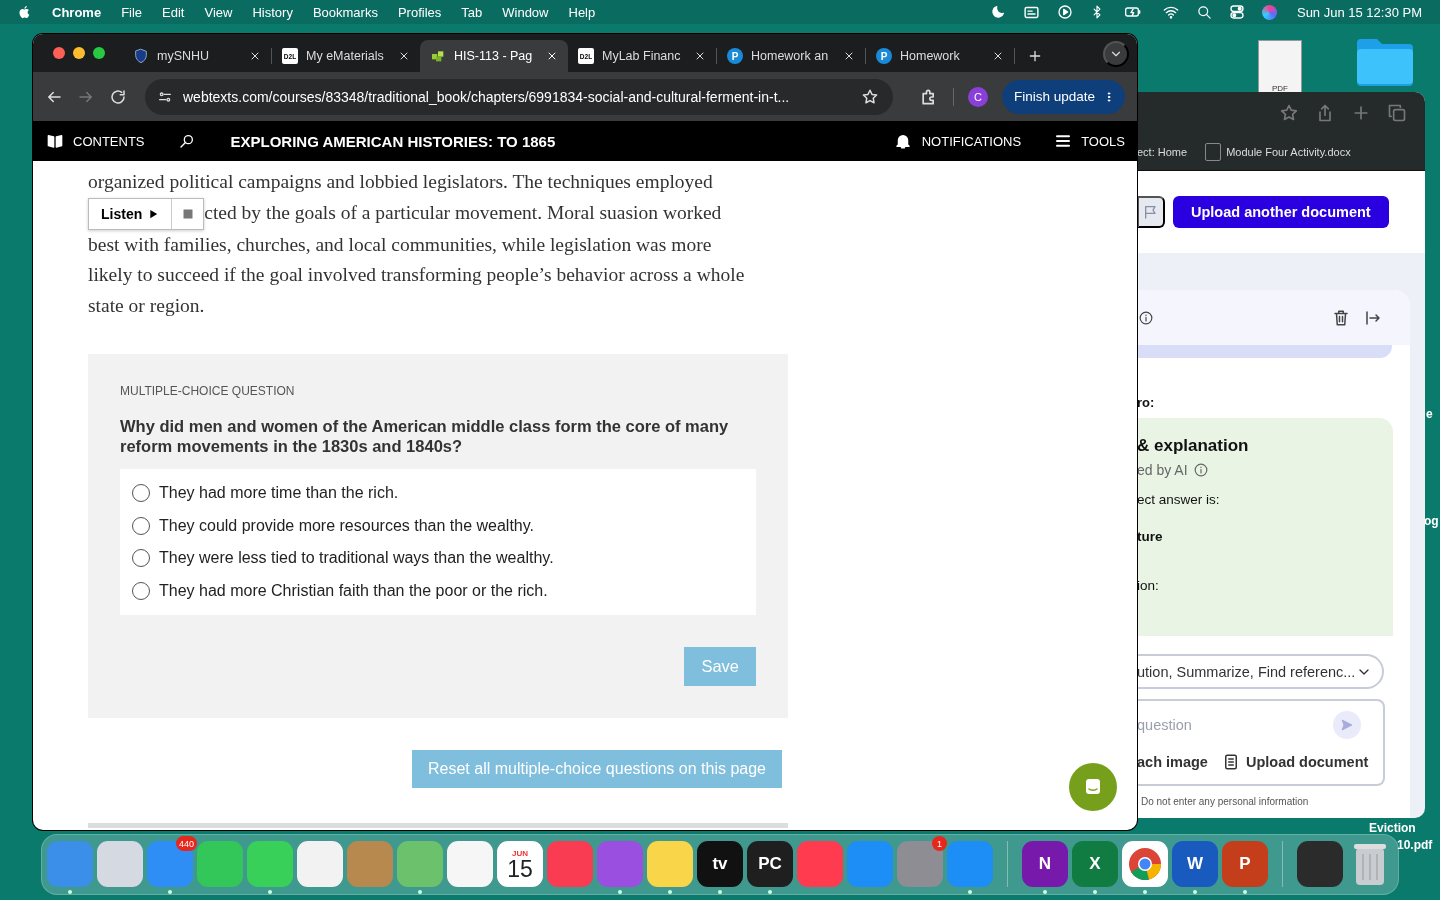 This screenshot has height=900, width=1440. I want to click on profile-avatar: C, so click(978, 96).